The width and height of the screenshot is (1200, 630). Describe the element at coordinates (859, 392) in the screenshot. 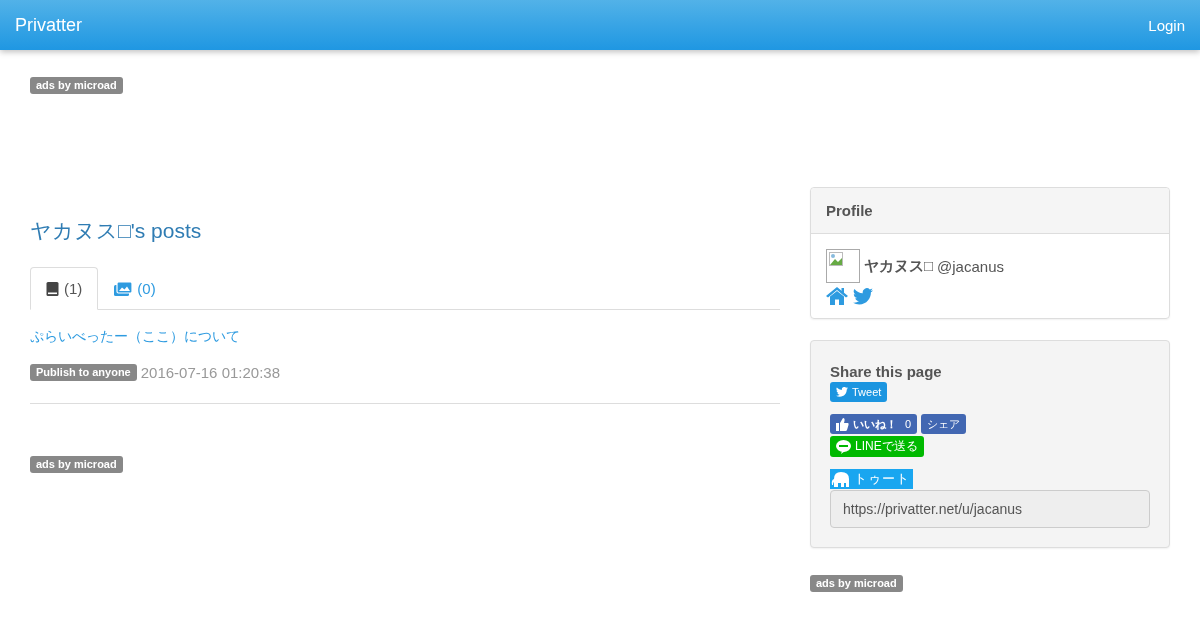

I see `tweet-button: Tweet` at that location.